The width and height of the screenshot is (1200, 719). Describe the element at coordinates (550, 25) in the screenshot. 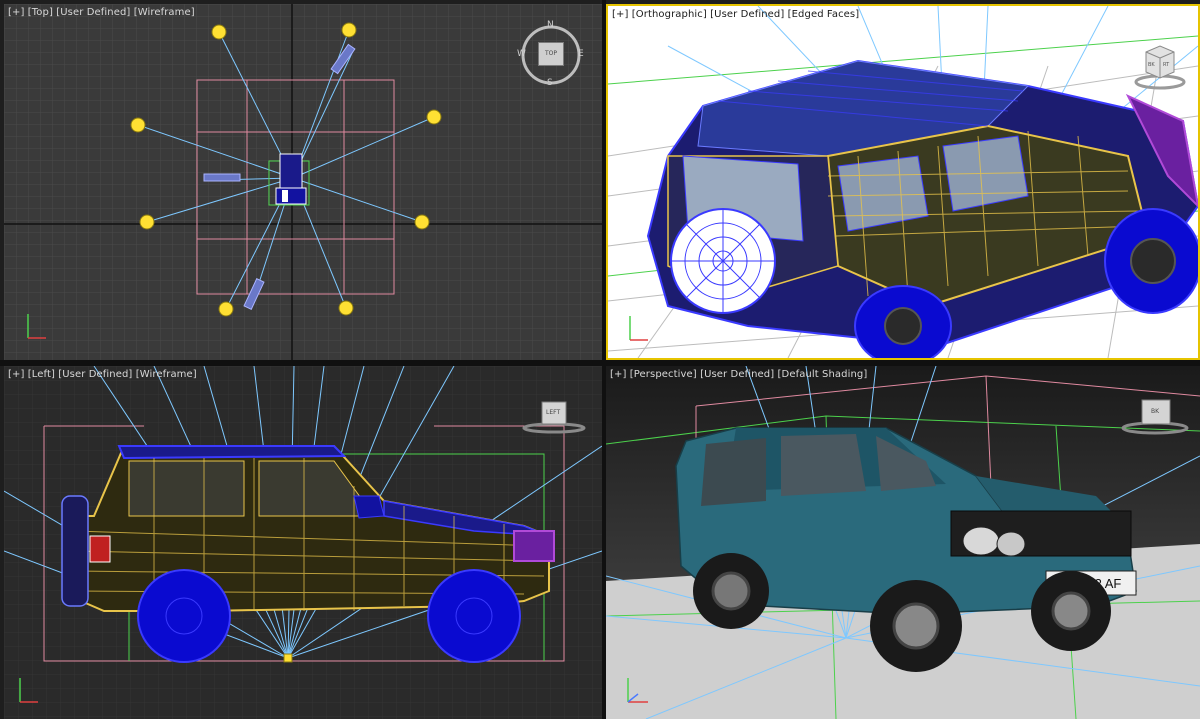

I see `compass-n: N` at that location.